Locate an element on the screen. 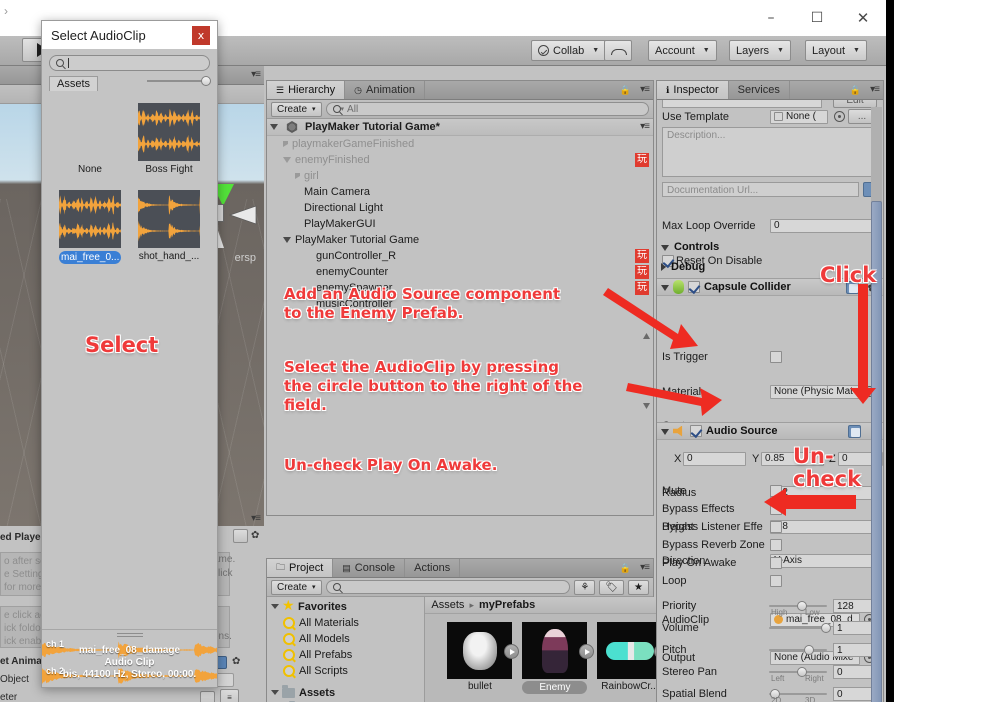 This screenshot has width=1000, height=702. layers-button: Layers ▼ is located at coordinates (760, 50).